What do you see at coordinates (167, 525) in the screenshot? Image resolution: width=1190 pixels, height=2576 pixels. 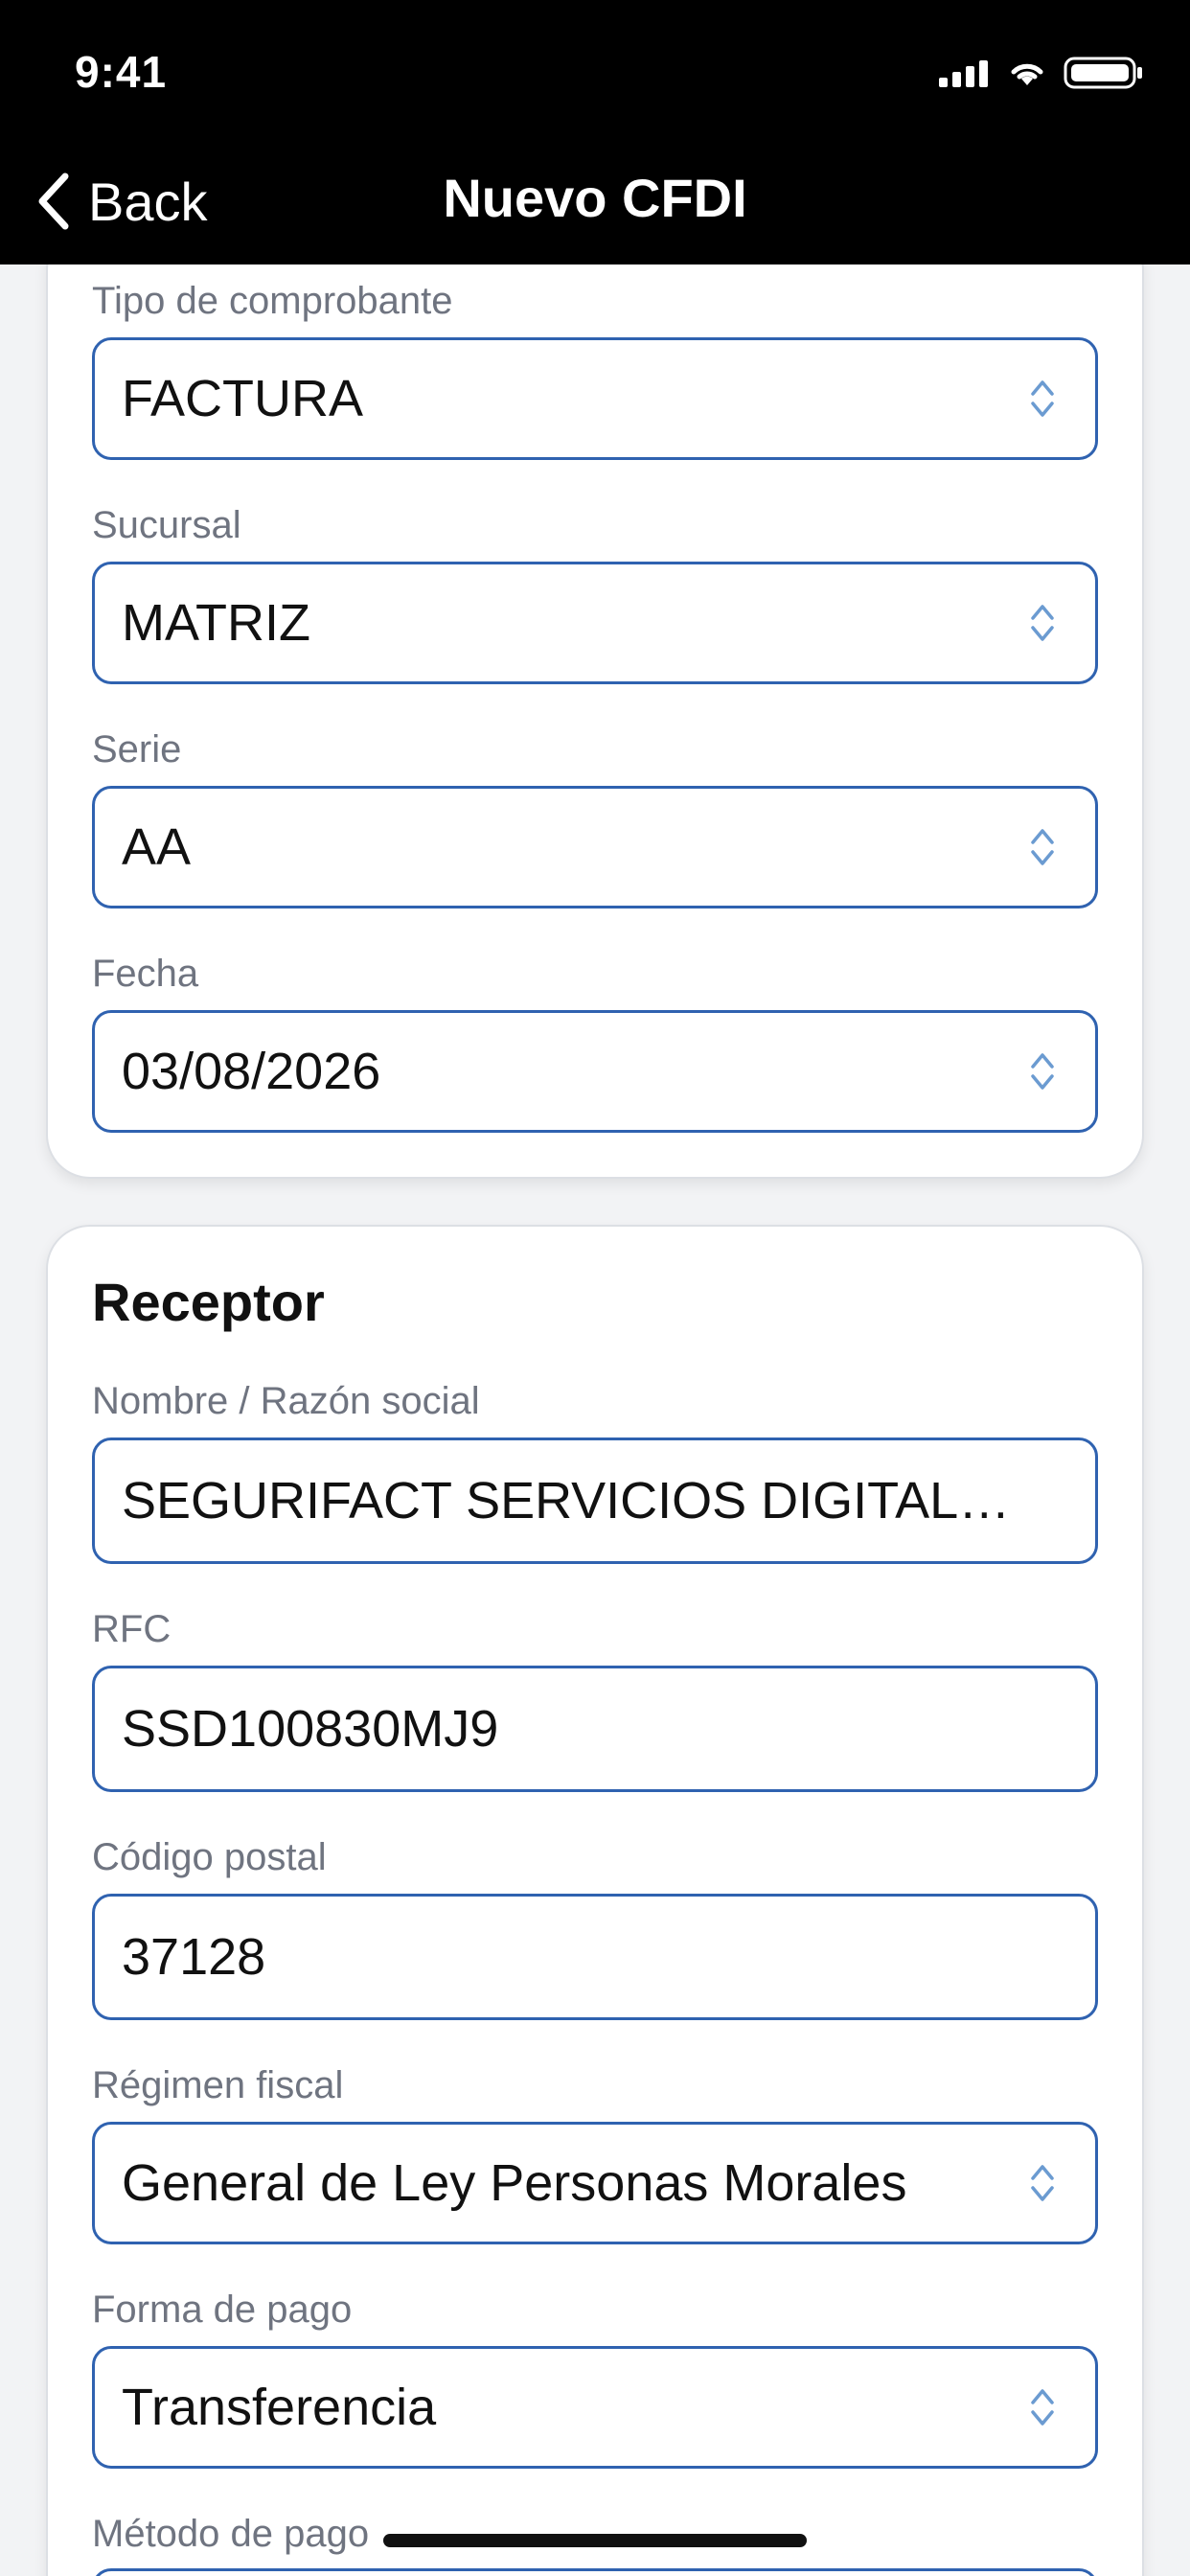 I see `sucursal-label: Sucursal` at bounding box center [167, 525].